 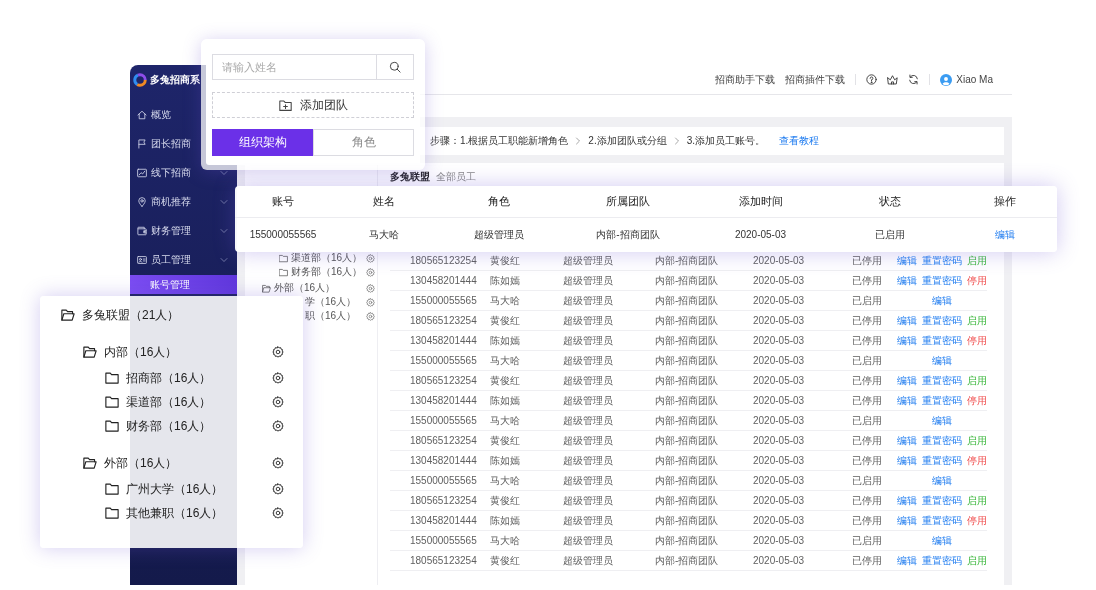 What do you see at coordinates (779, 520) in the screenshot?
I see `table-cell-text: 2020-05-03` at bounding box center [779, 520].